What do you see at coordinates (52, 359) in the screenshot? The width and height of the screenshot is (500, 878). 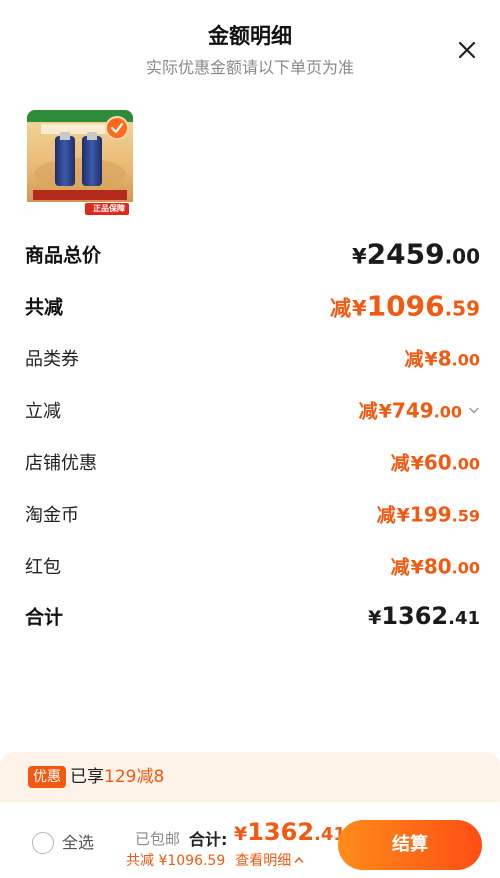 I see `row-label: 品类券` at bounding box center [52, 359].